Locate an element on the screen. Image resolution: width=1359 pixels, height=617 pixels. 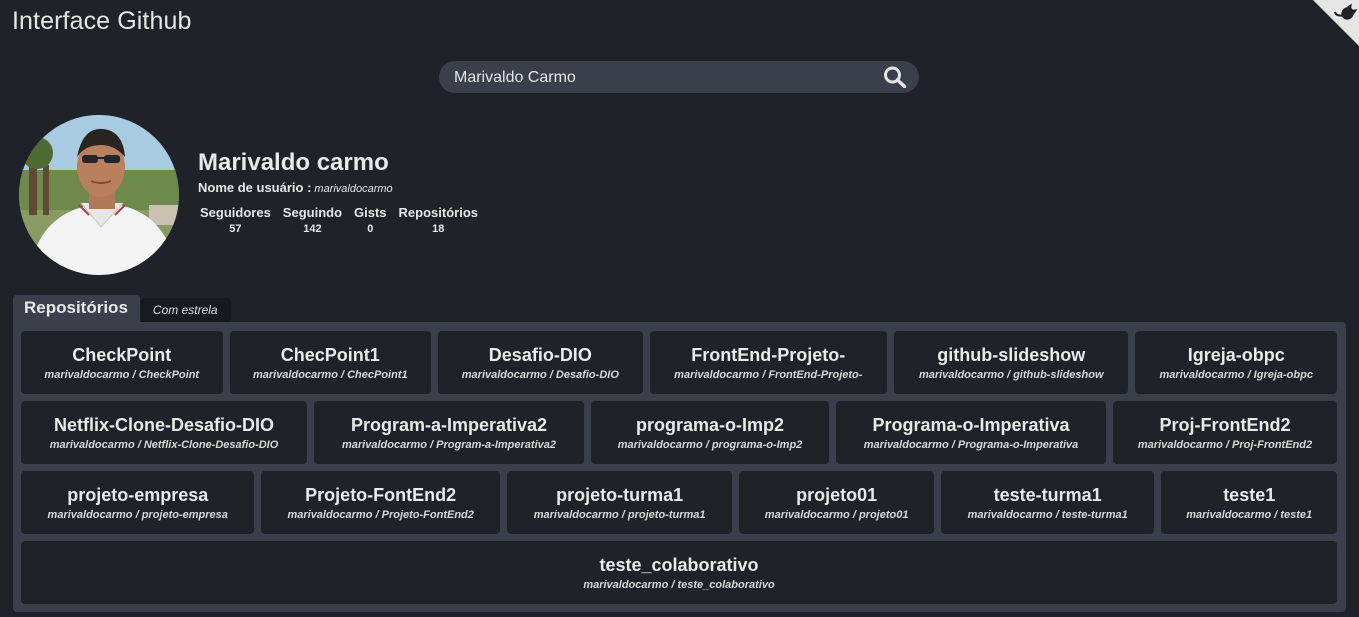
repo-name: CheckPoint is located at coordinates (122, 354).